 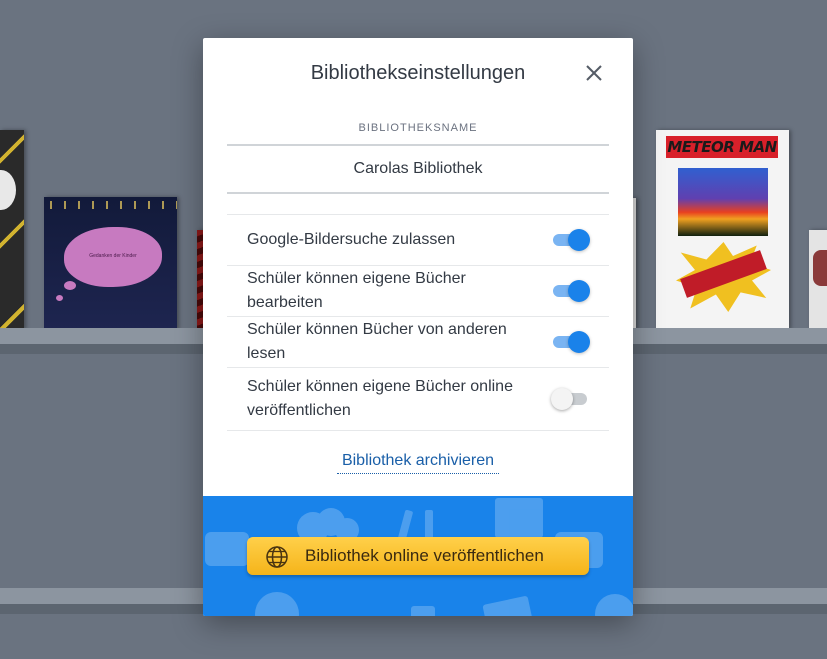 What do you see at coordinates (418, 128) in the screenshot?
I see `library-name-label: BIBLIOTHEKSNAME` at bounding box center [418, 128].